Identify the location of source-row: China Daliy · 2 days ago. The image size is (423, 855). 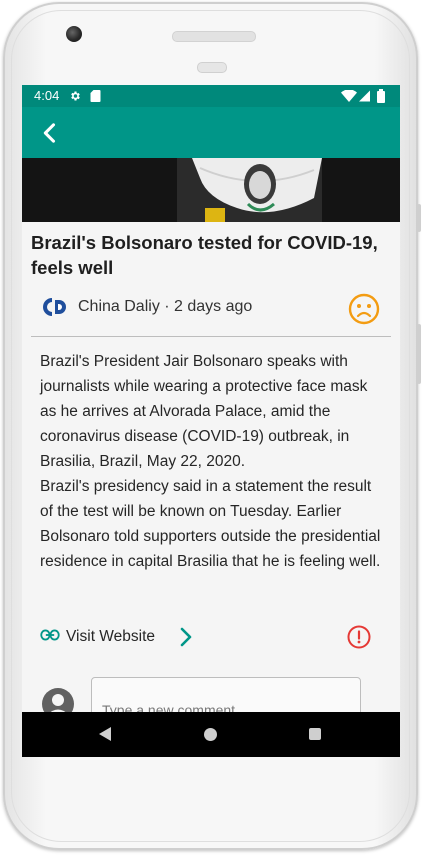
(210, 309).